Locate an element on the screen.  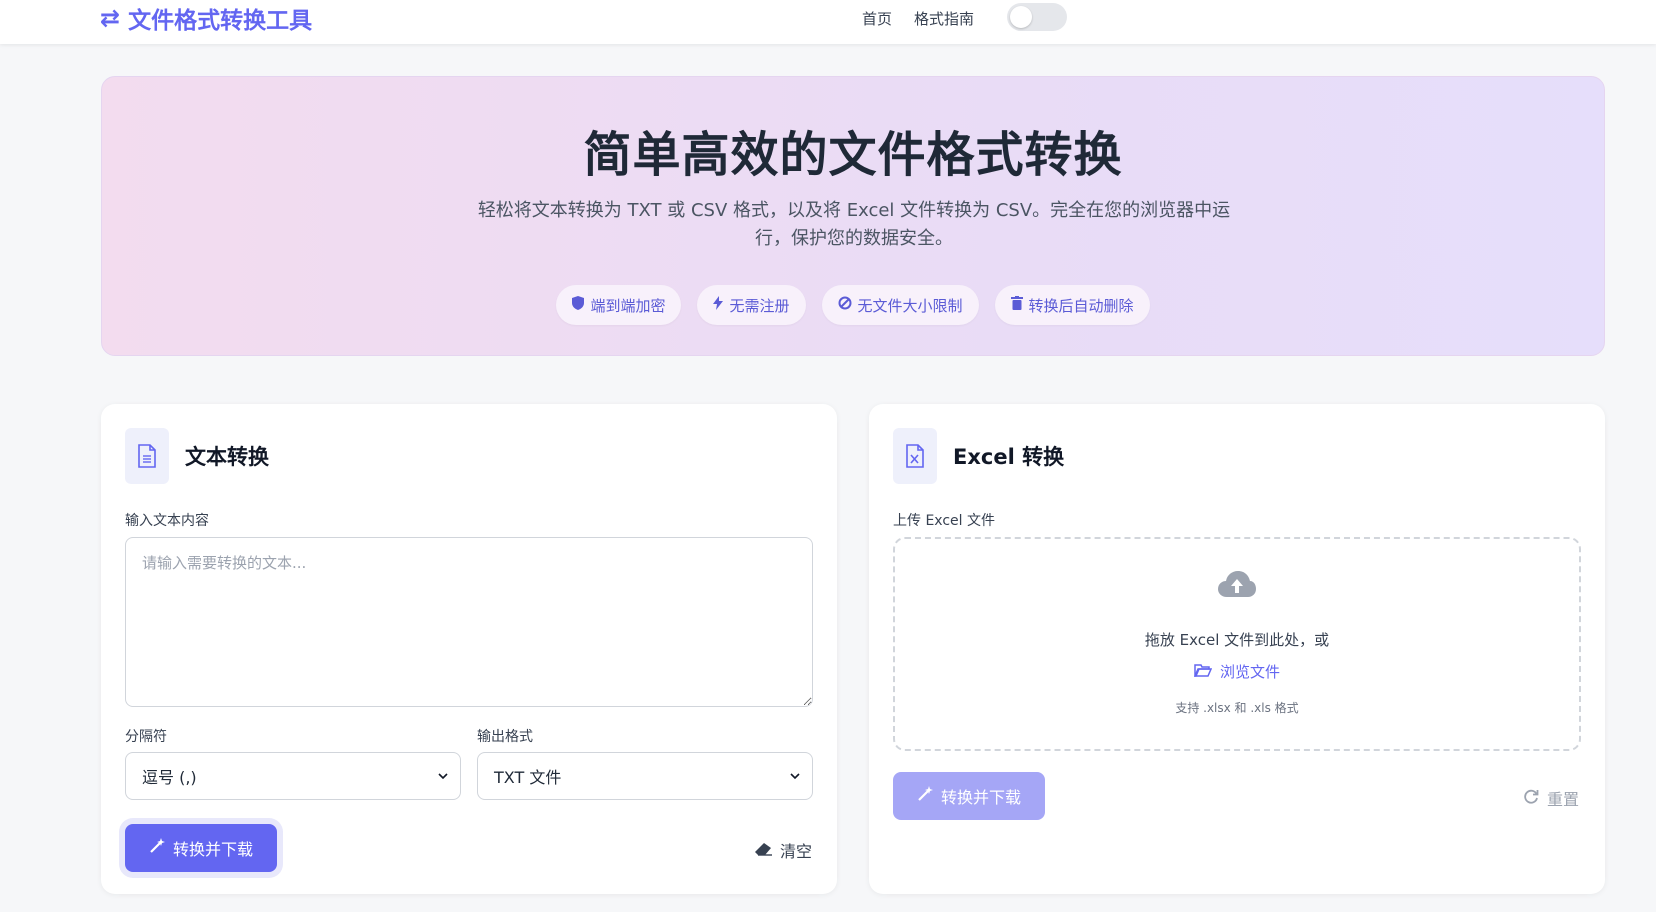
clear-label: 清空 is located at coordinates (796, 851).